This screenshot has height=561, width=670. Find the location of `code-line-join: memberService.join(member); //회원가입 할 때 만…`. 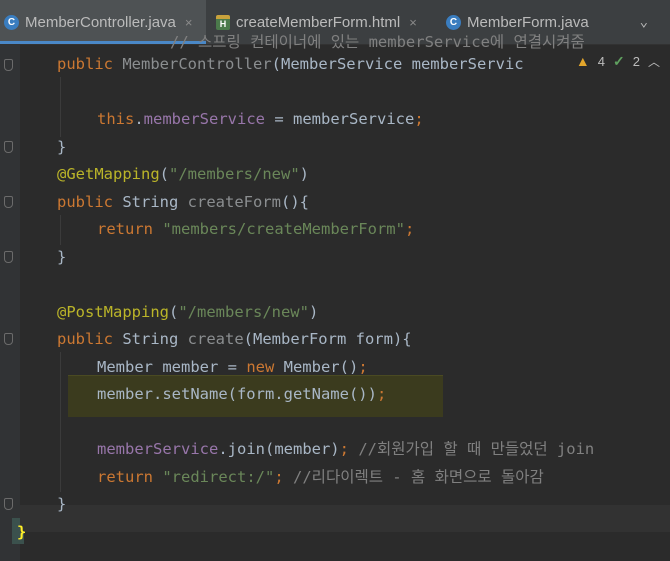

code-line-join: memberService.join(member); //회원가입 할 때 만… is located at coordinates (346, 449).